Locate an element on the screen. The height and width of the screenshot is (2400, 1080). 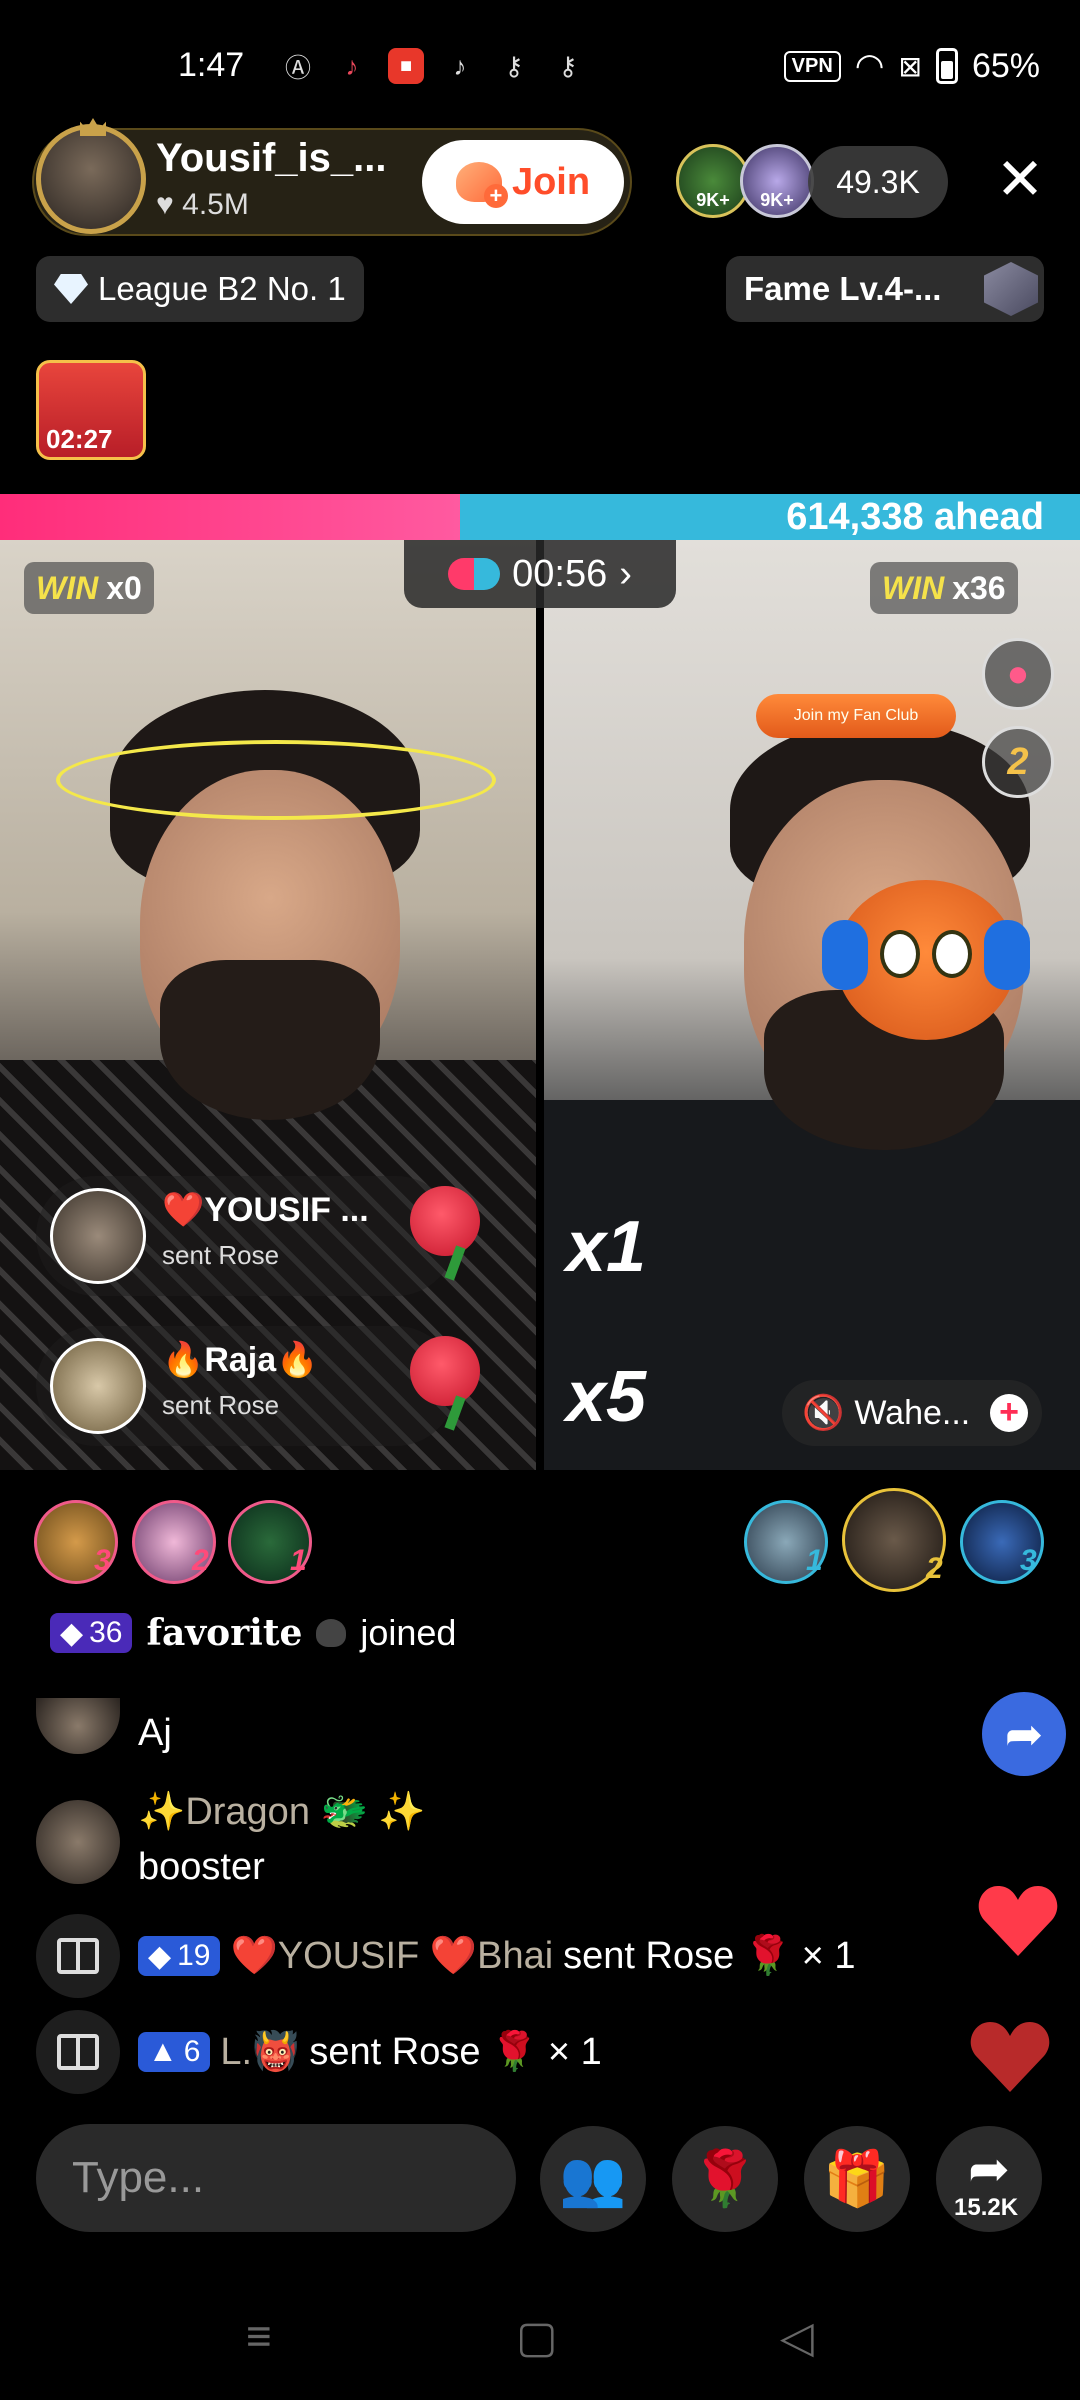
host-avatar is located at coordinates (91, 179).